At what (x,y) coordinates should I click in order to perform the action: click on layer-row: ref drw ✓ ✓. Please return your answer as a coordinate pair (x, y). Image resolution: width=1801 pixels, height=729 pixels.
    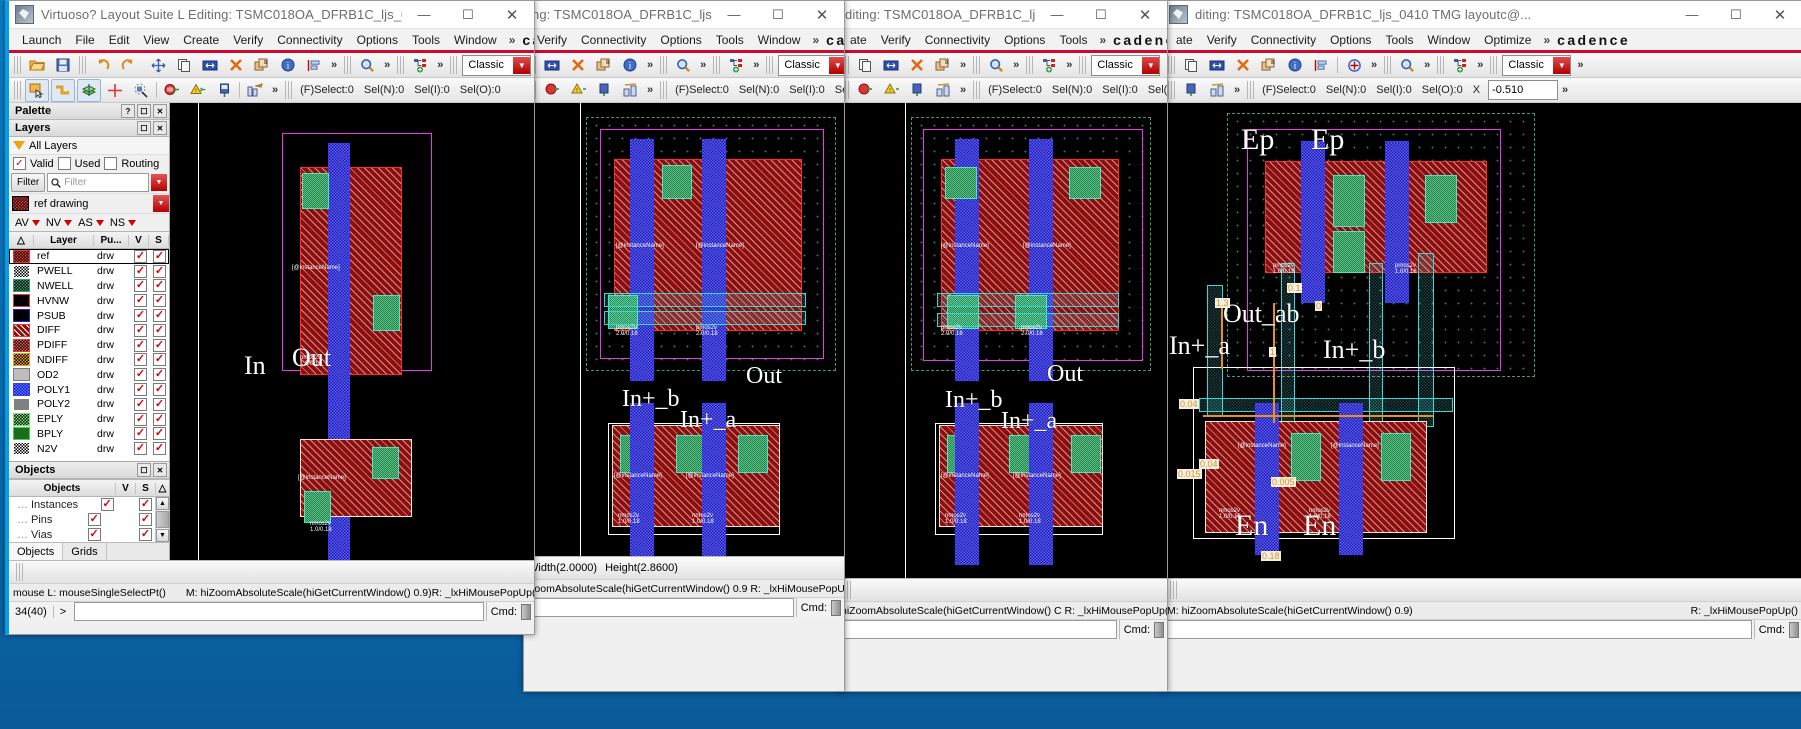
    Looking at the image, I should click on (89, 256).